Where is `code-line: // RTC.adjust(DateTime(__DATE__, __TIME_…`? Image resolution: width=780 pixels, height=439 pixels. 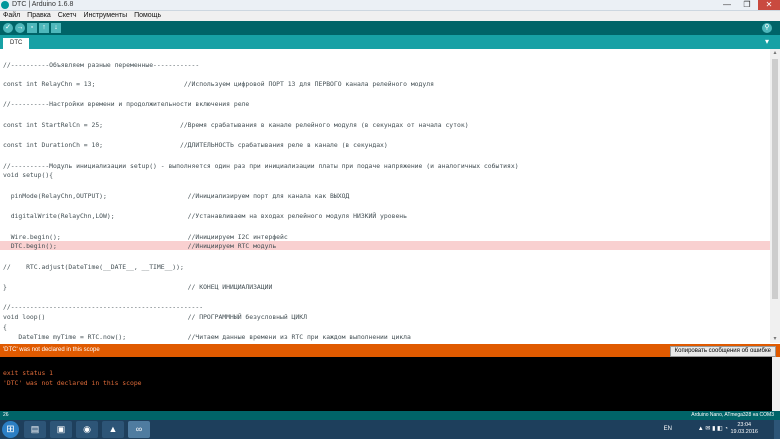 code-line: // RTC.adjust(DateTime(__DATE__, __TIME_… is located at coordinates (93, 267).